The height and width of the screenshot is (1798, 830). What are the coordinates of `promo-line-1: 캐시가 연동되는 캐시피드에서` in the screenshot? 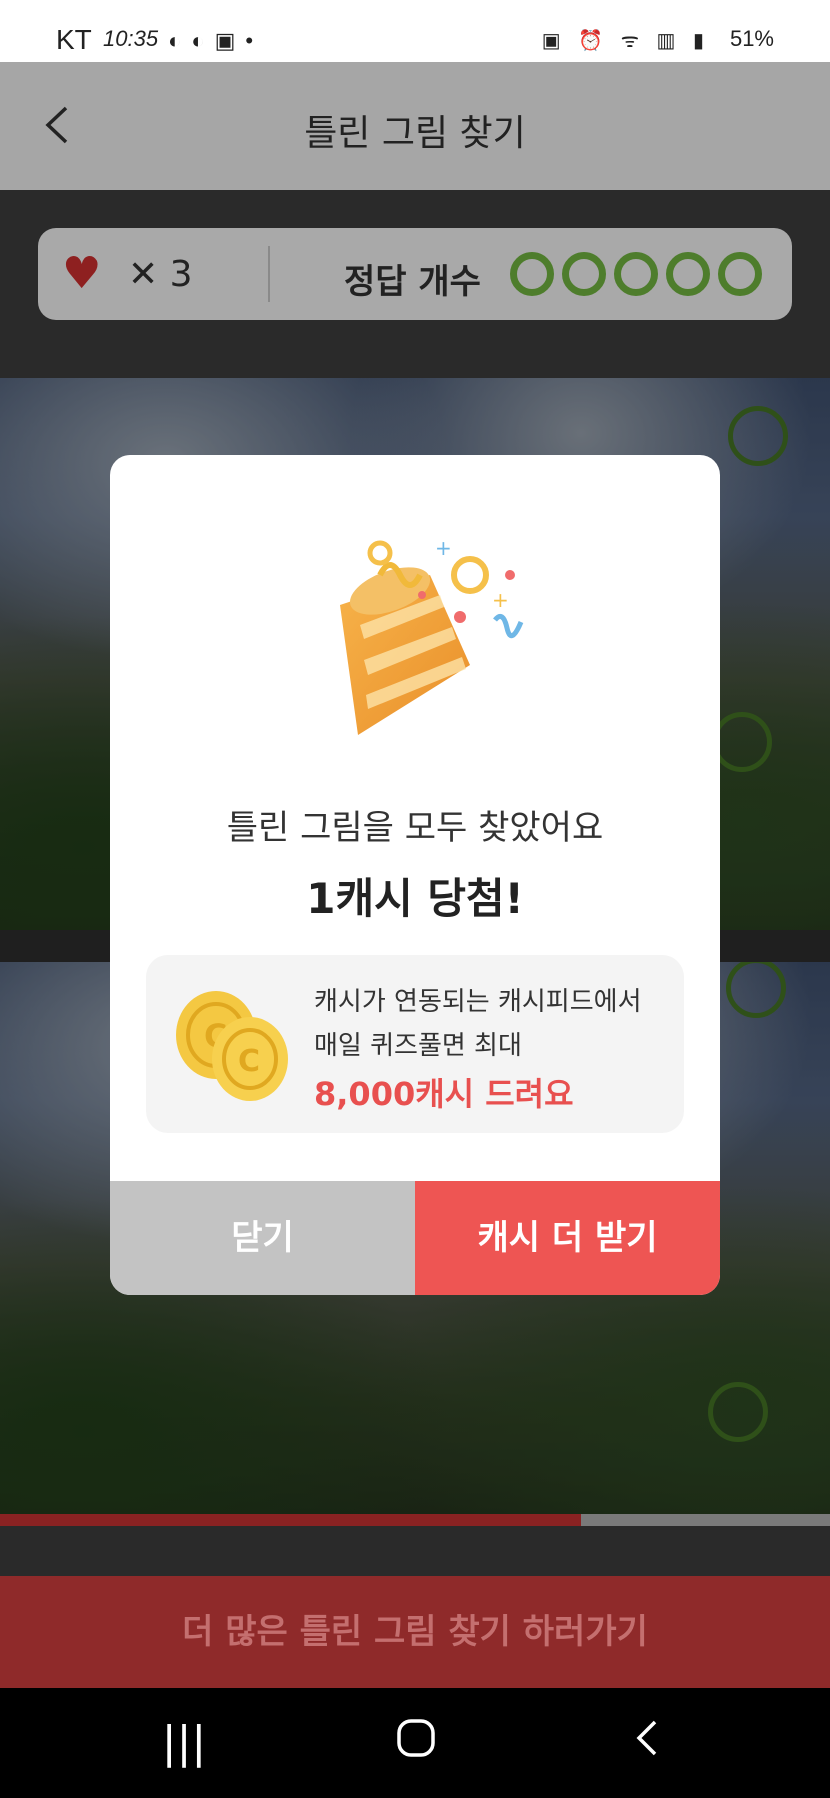 It's located at (478, 1002).